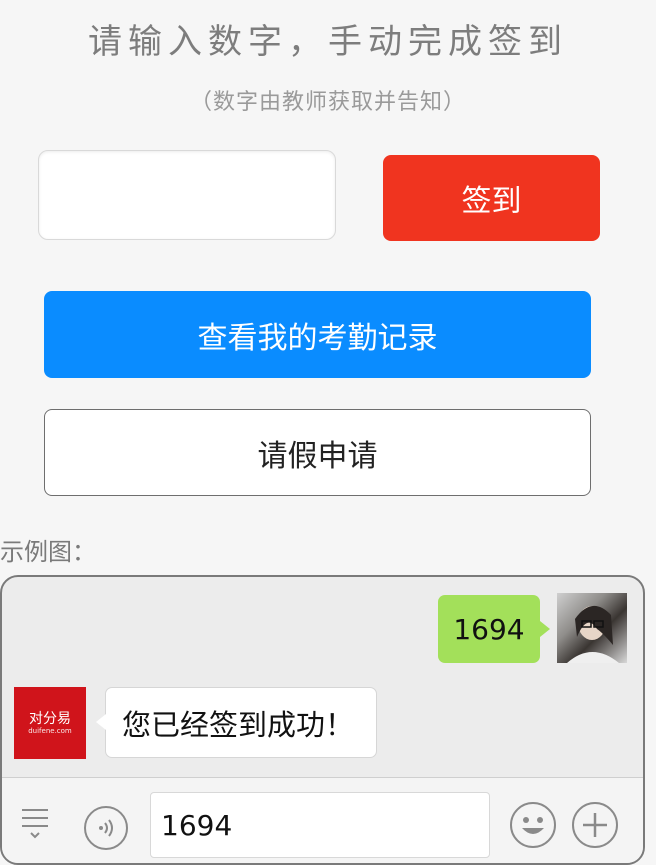  I want to click on plus-icon, so click(595, 825).